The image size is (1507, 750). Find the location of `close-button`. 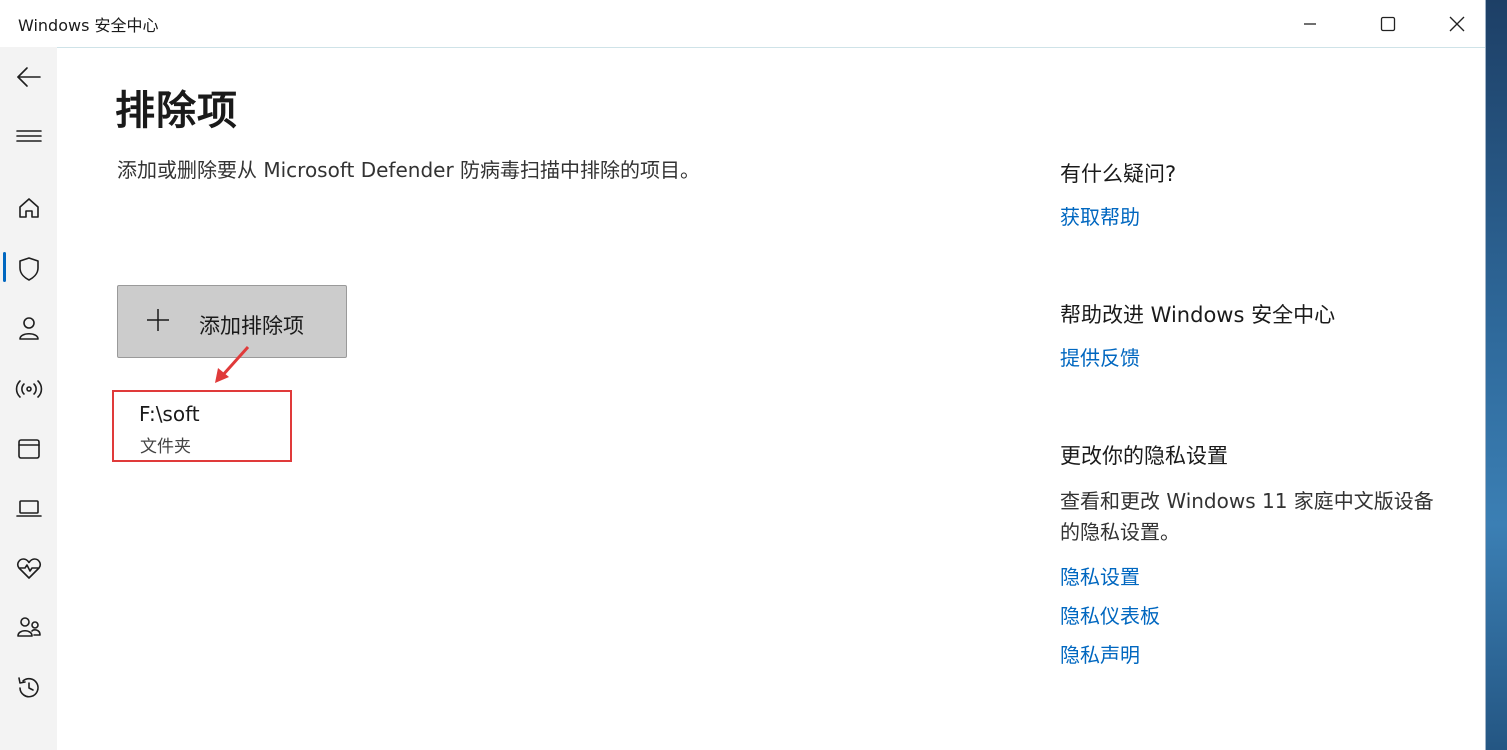

close-button is located at coordinates (1457, 23).